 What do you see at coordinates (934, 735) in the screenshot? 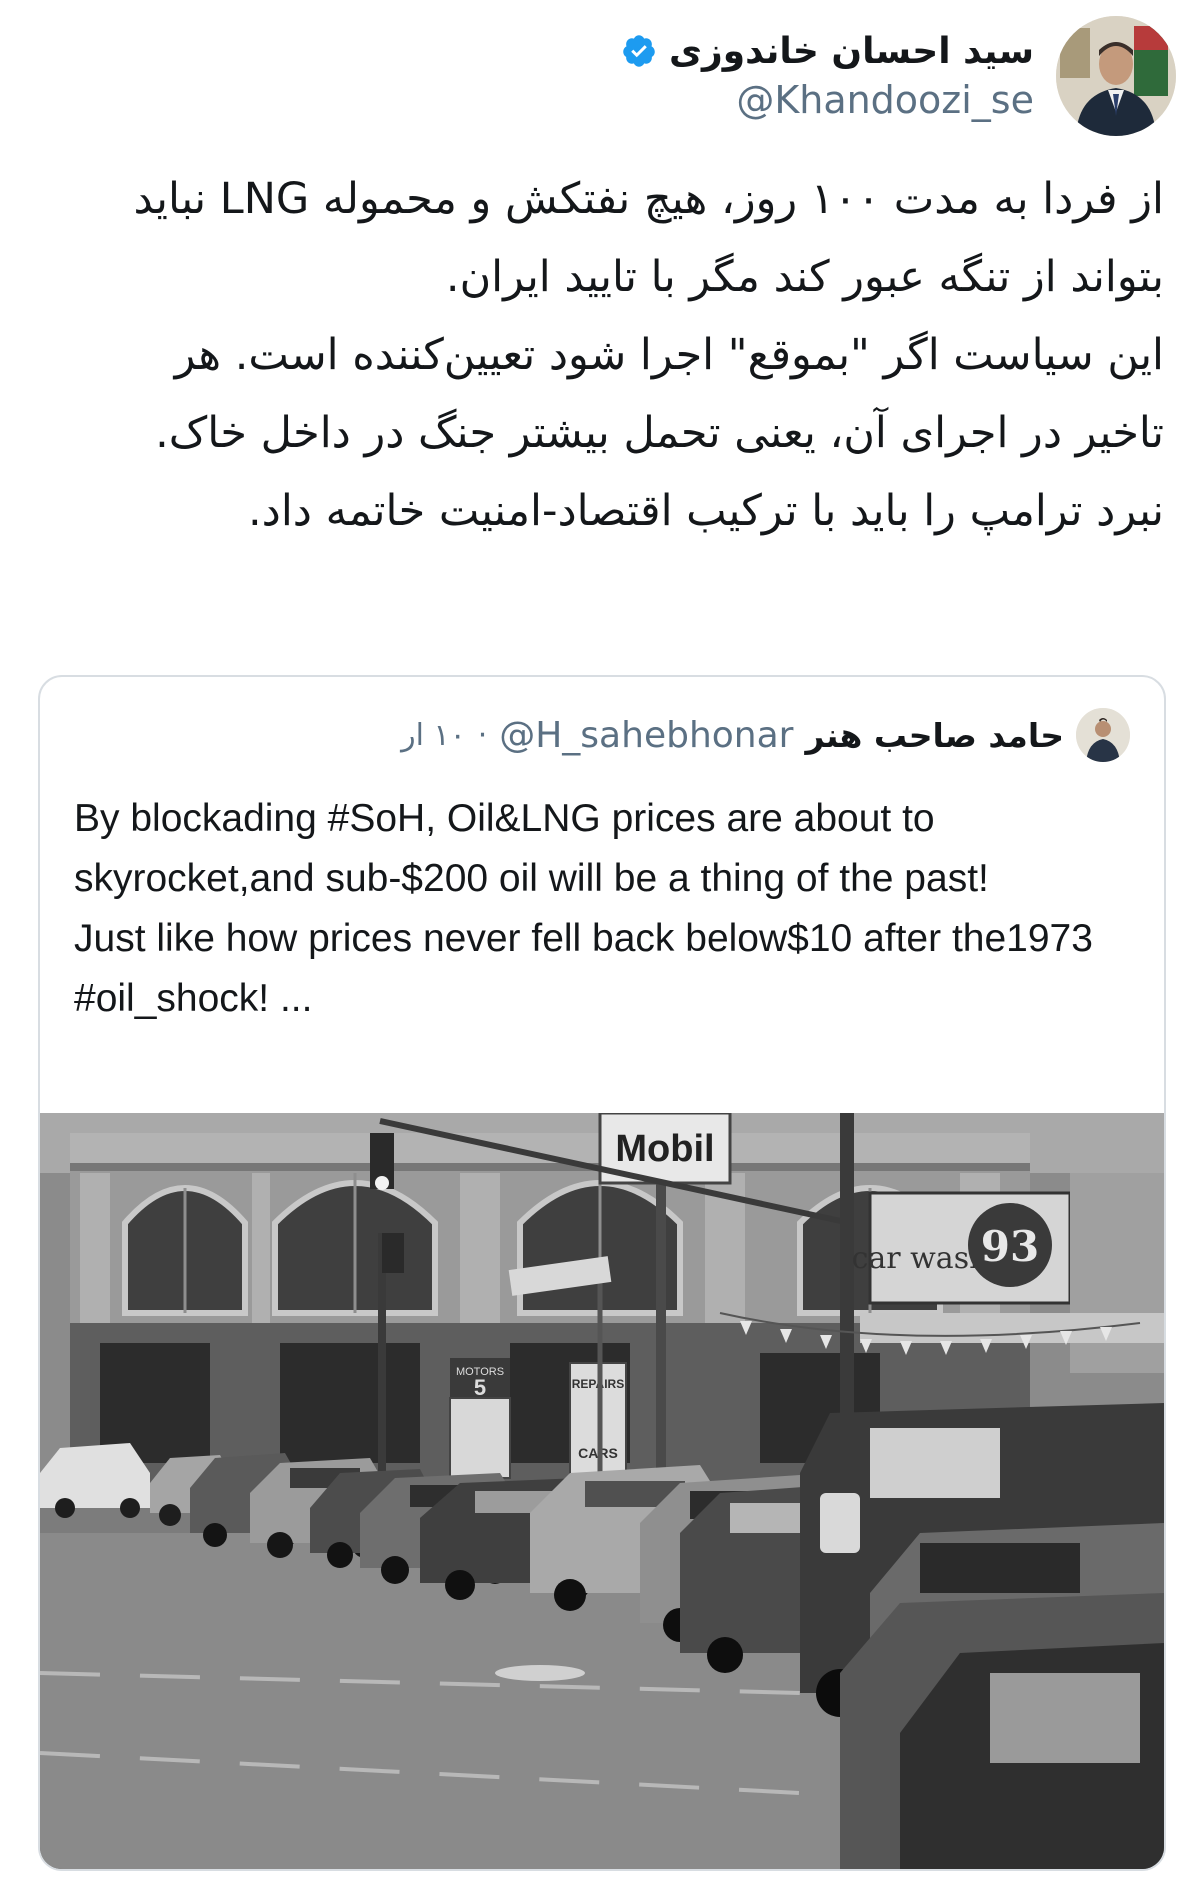
I see `quoted-author-name: حامد صاحب هنر` at bounding box center [934, 735].